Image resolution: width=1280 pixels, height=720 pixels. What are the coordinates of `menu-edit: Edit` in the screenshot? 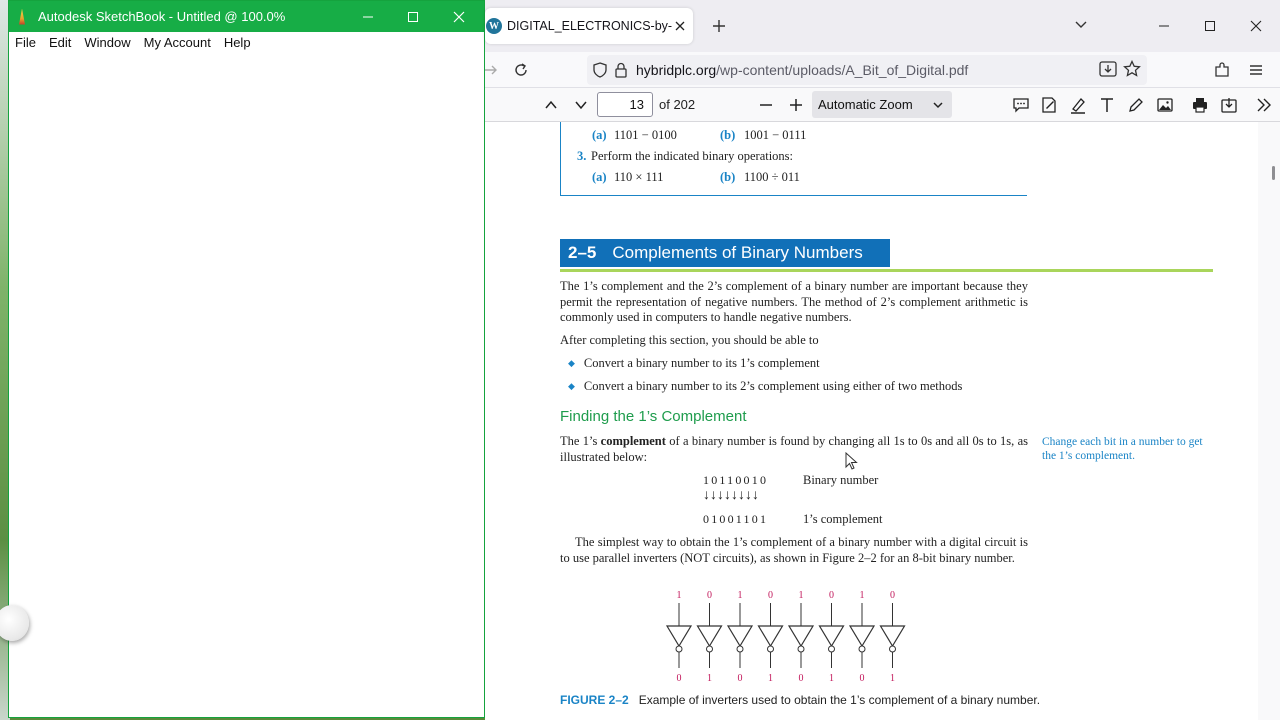 It's located at (60, 42).